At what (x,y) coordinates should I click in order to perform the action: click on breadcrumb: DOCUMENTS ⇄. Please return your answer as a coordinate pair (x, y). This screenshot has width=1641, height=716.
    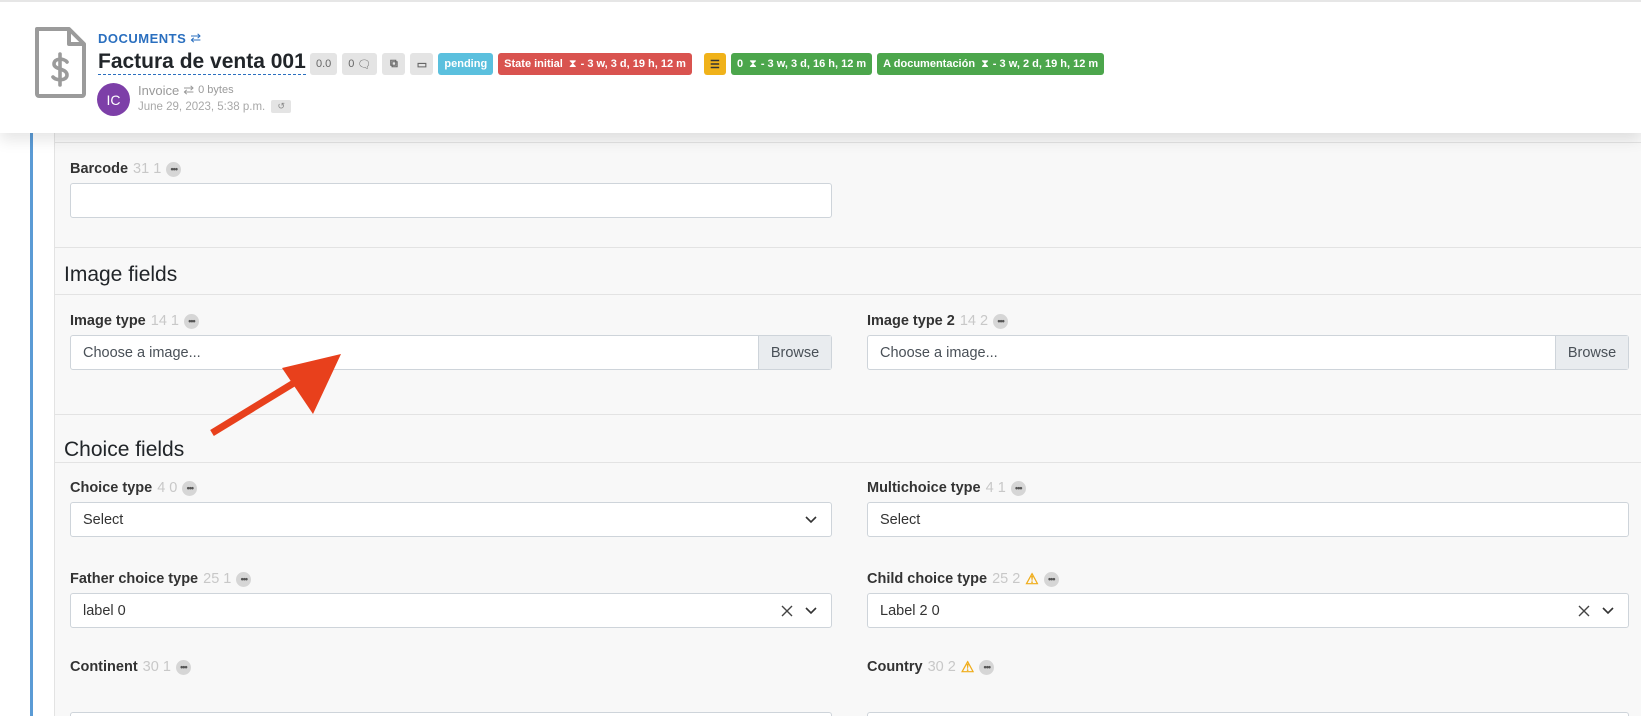
    Looking at the image, I should click on (150, 38).